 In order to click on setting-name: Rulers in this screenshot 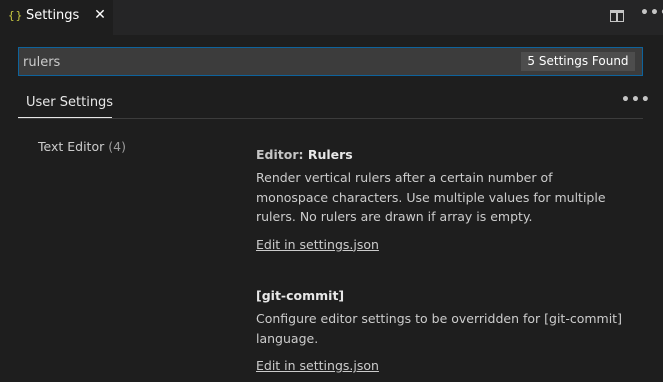, I will do `click(330, 154)`.